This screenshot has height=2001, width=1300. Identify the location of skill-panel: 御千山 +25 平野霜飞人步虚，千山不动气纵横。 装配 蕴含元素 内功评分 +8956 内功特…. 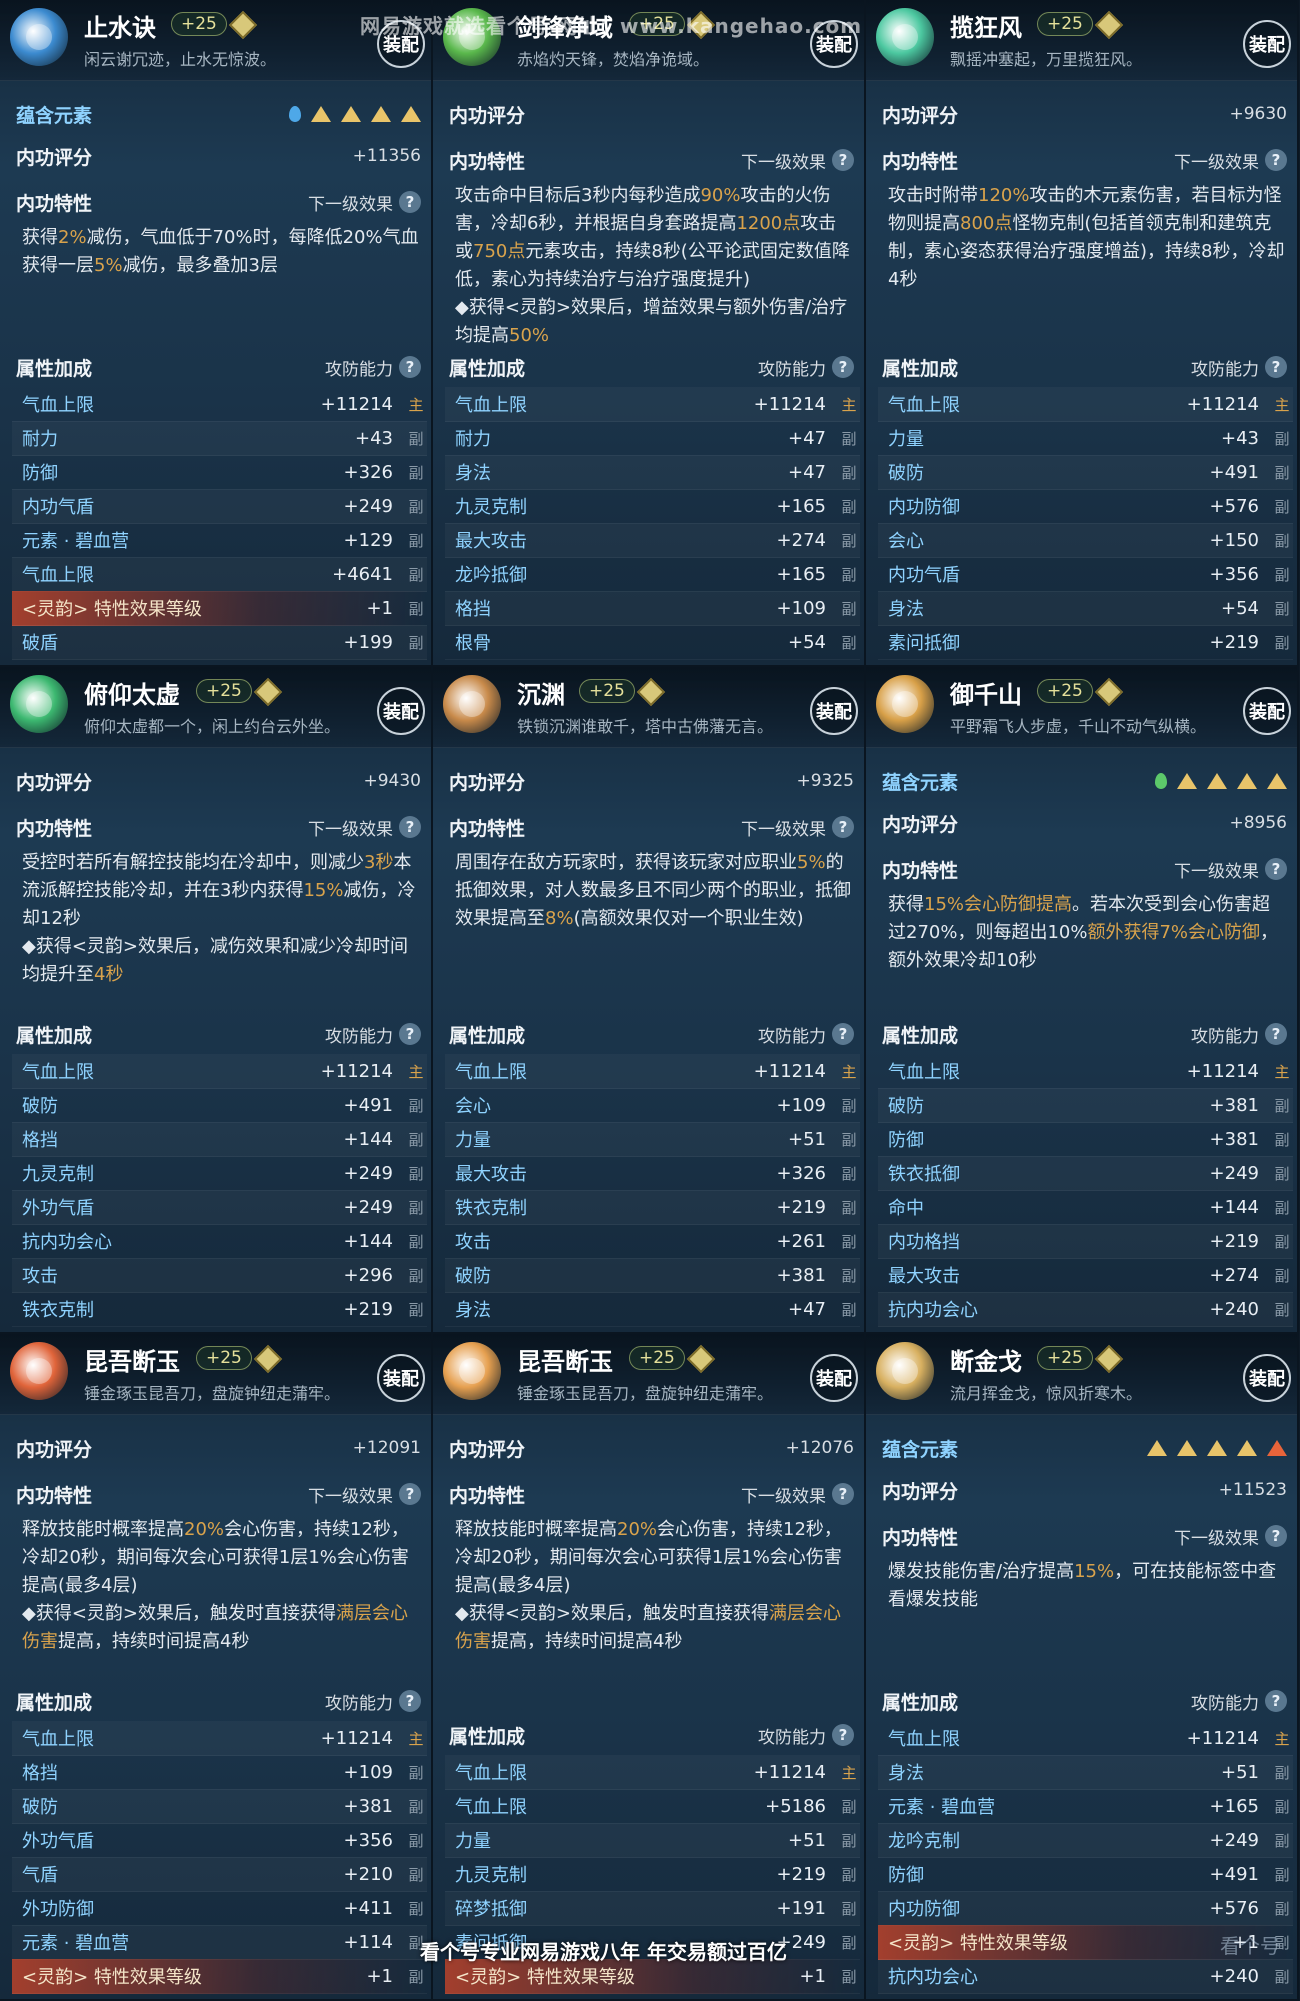
(1082, 1000).